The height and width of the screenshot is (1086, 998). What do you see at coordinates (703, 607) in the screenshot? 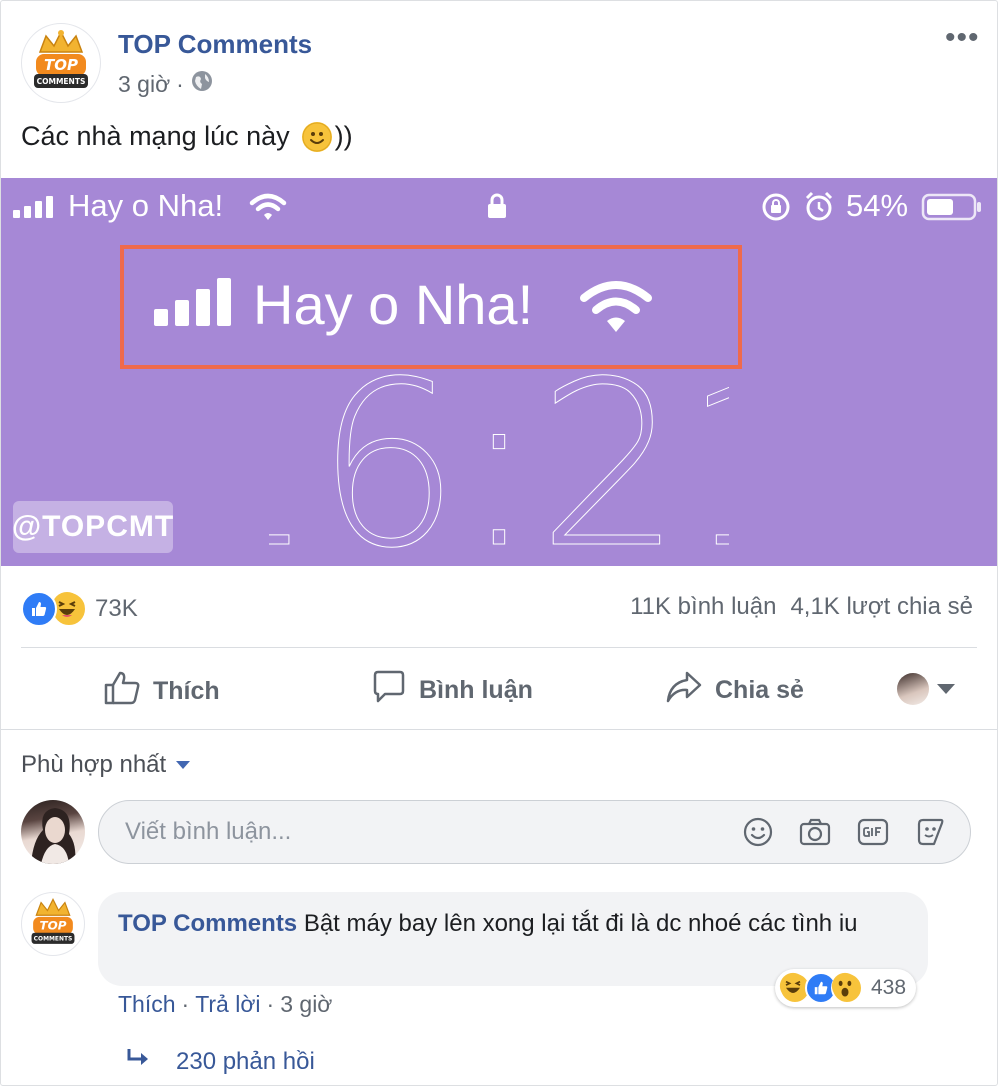
I see `comment-count: 11K bình luận` at bounding box center [703, 607].